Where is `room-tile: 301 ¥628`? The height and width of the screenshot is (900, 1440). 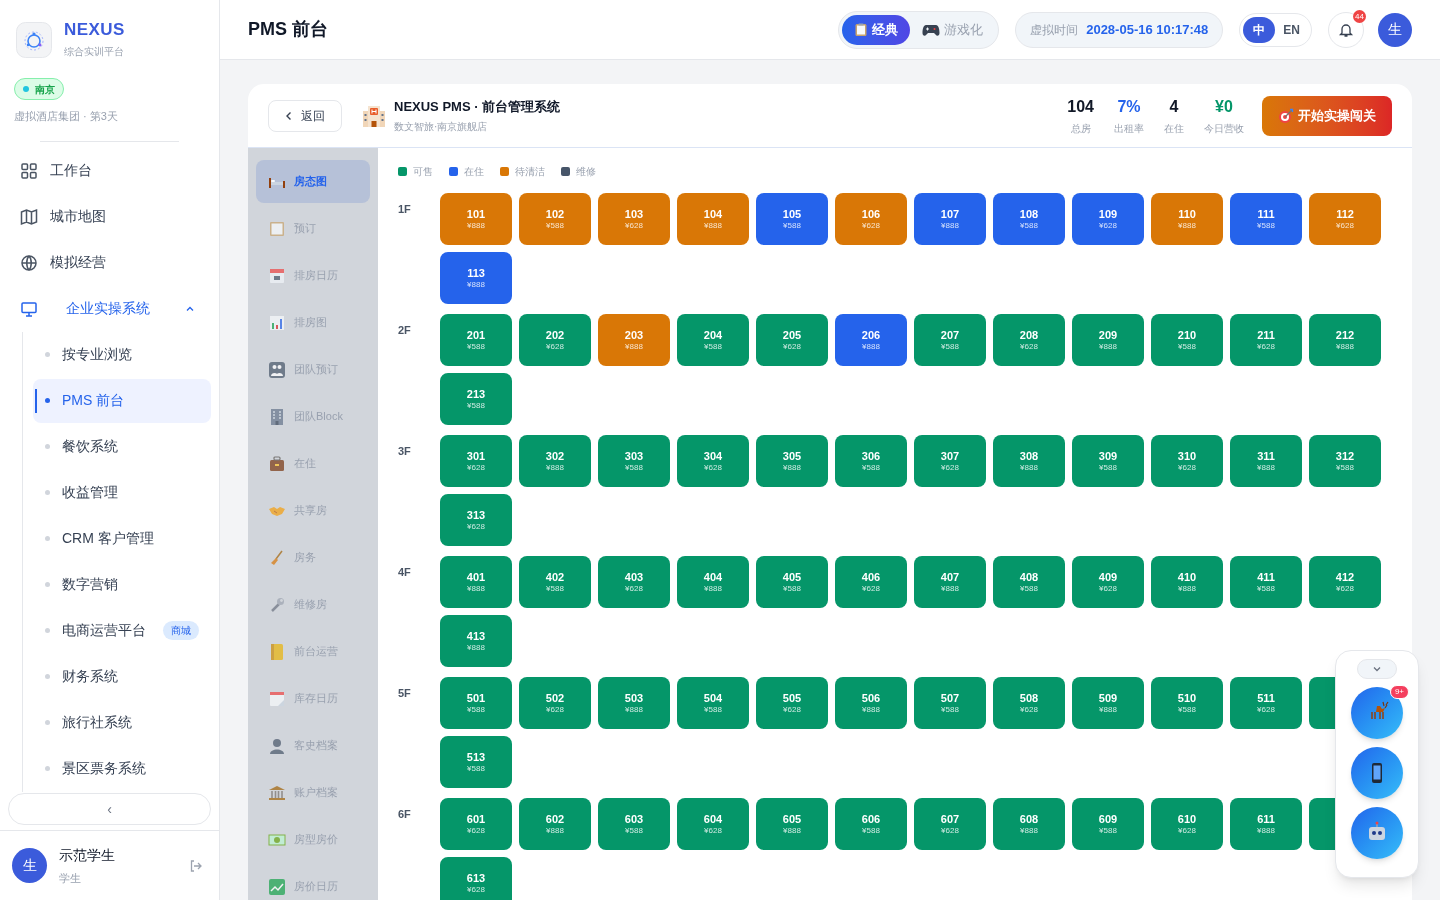
room-tile: 301 ¥628 is located at coordinates (476, 461).